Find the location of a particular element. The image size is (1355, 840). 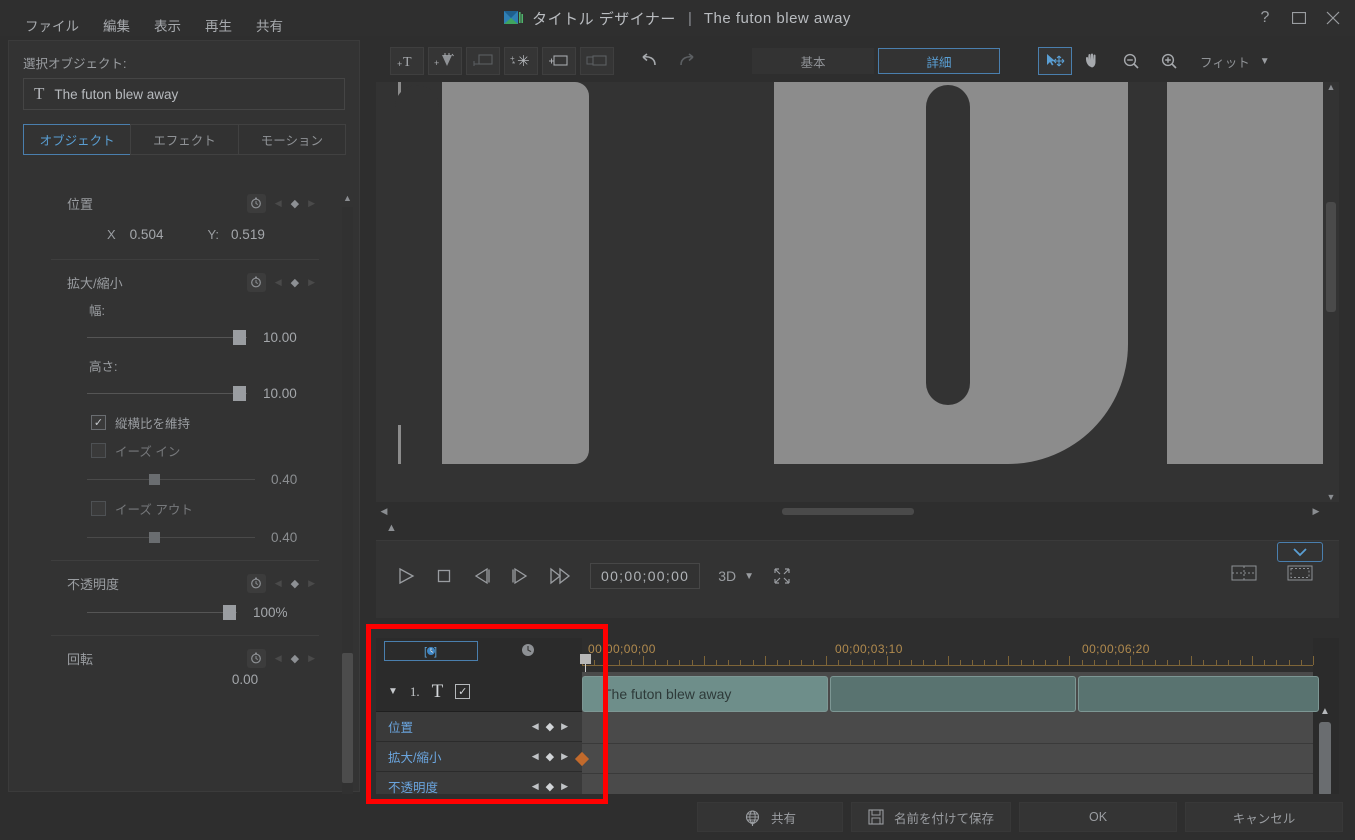

rotation-add-keyframe-icon: ◆ is located at coordinates (295, 658).